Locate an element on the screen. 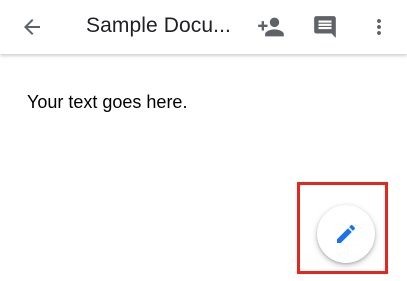 The height and width of the screenshot is (281, 407). edit-pencil-icon is located at coordinates (346, 233).